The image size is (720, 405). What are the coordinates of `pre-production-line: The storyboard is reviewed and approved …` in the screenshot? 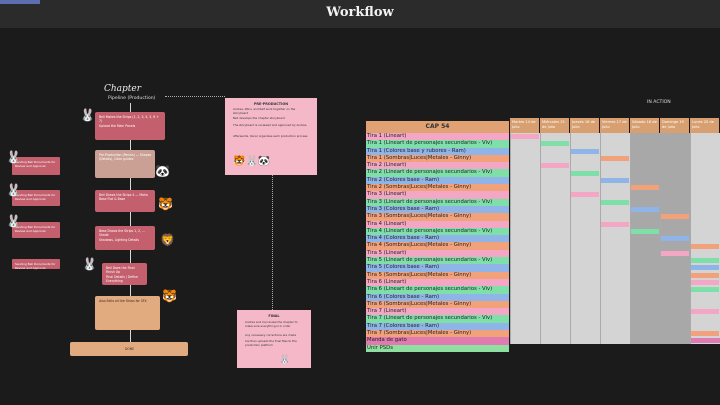 It's located at (270, 125).